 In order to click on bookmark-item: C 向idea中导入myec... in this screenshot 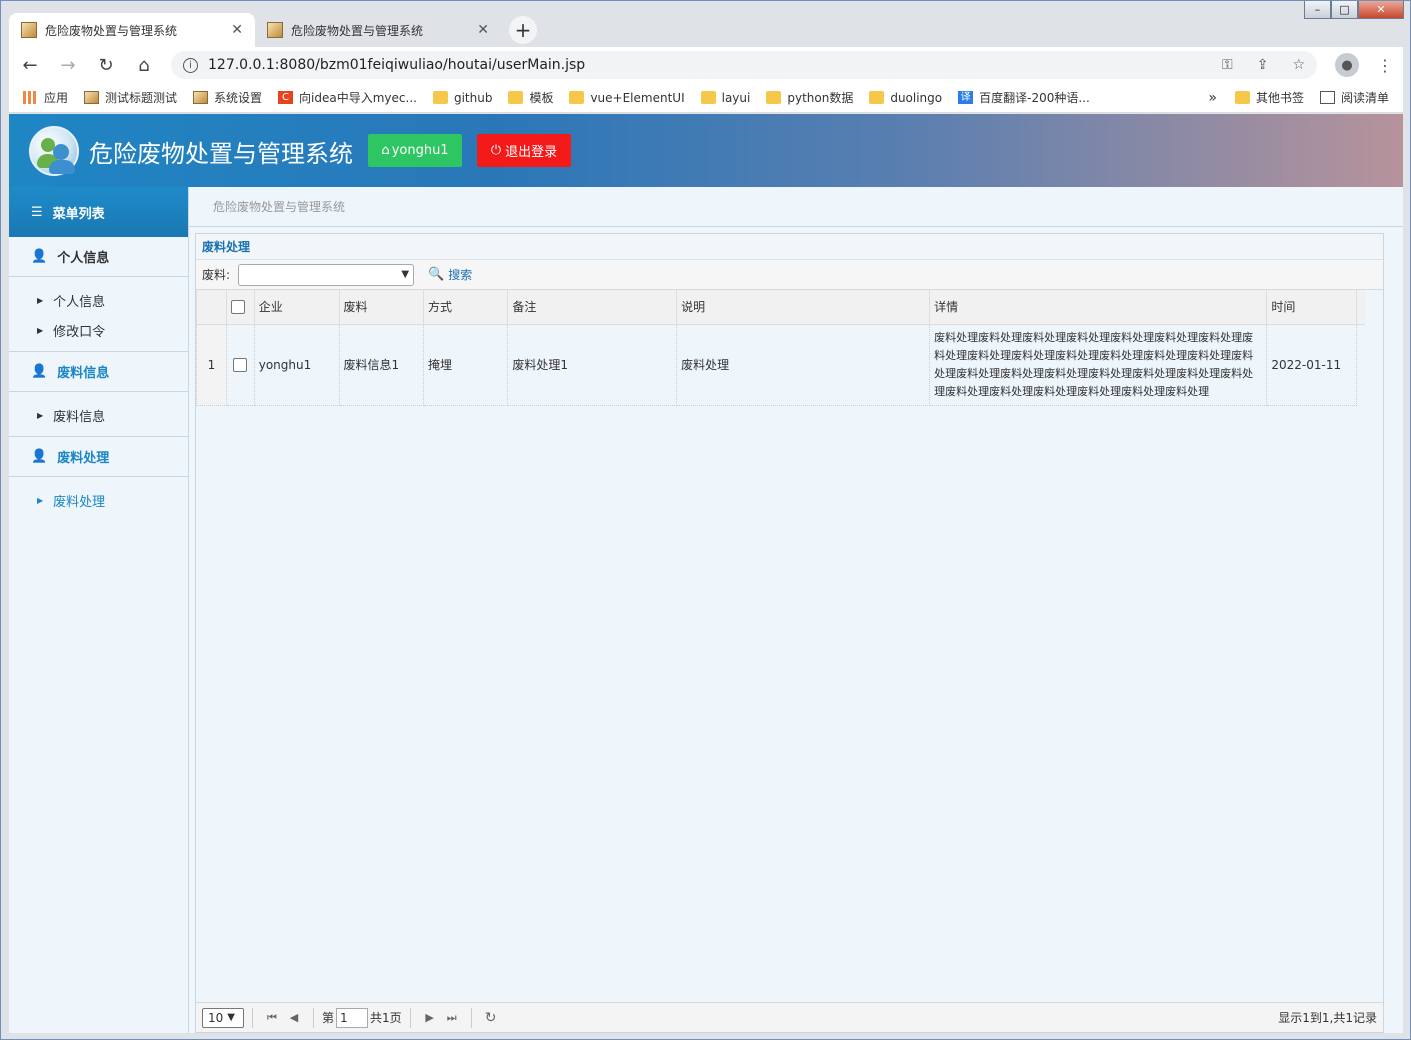, I will do `click(347, 97)`.